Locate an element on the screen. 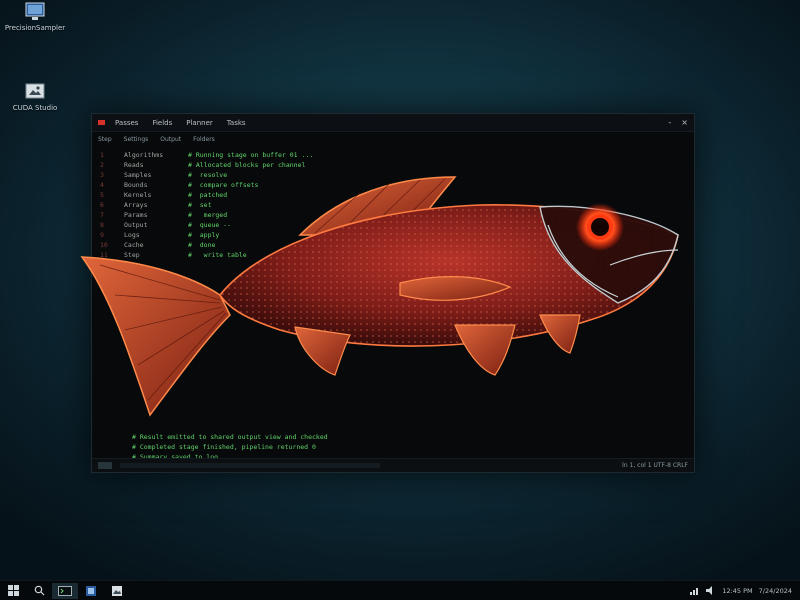  desktop-icon-app: PrecisionSampler is located at coordinates (35, 17).